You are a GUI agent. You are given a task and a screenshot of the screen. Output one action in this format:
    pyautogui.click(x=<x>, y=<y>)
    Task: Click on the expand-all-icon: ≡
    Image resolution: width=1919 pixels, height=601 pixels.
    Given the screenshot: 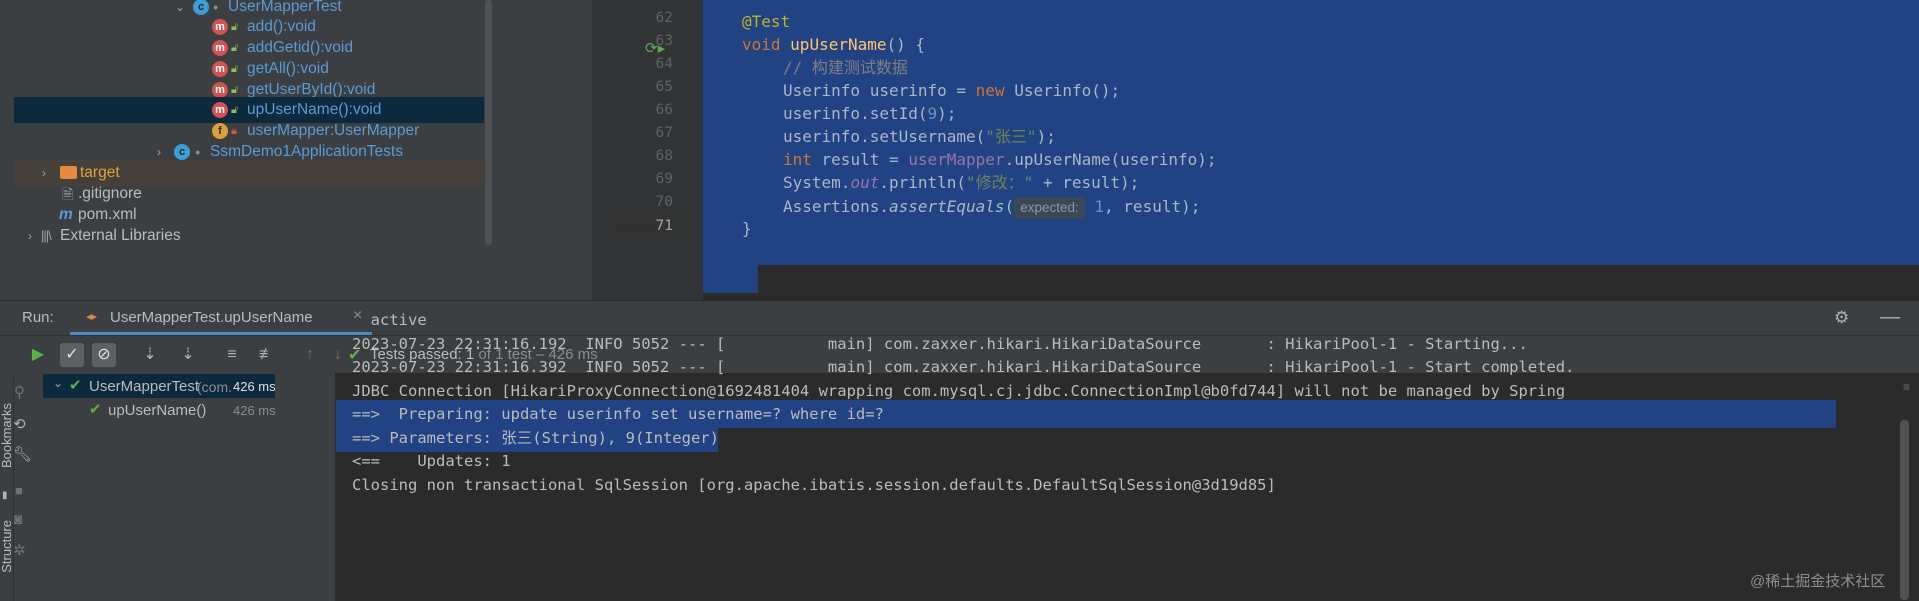 What is the action you would take?
    pyautogui.click(x=232, y=355)
    